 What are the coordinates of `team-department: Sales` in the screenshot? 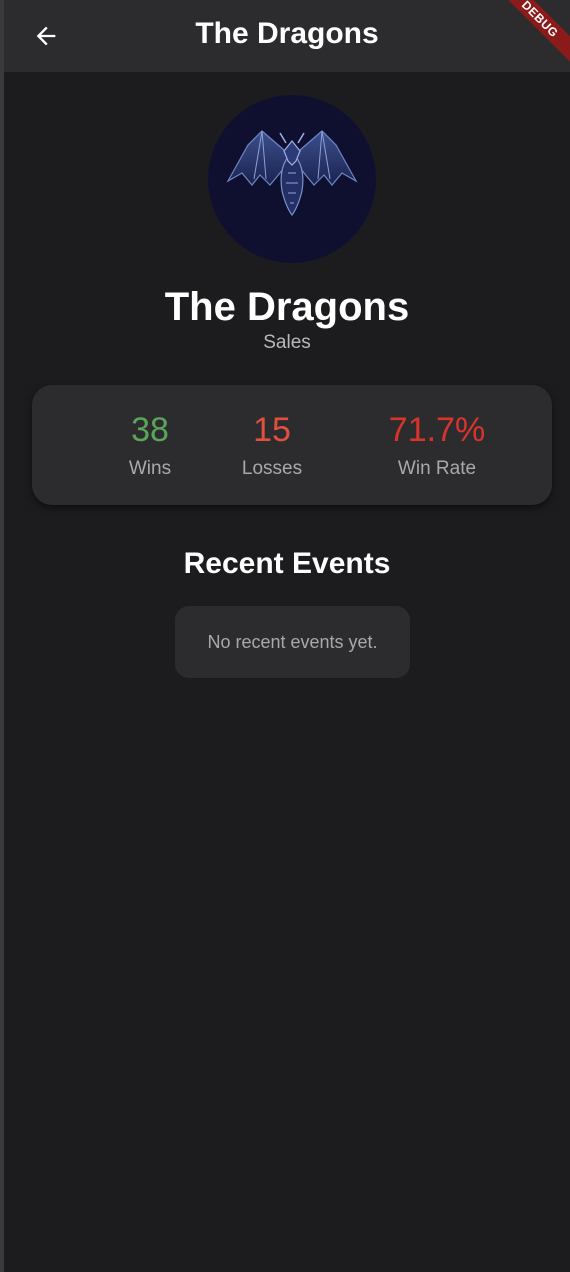 It's located at (287, 342).